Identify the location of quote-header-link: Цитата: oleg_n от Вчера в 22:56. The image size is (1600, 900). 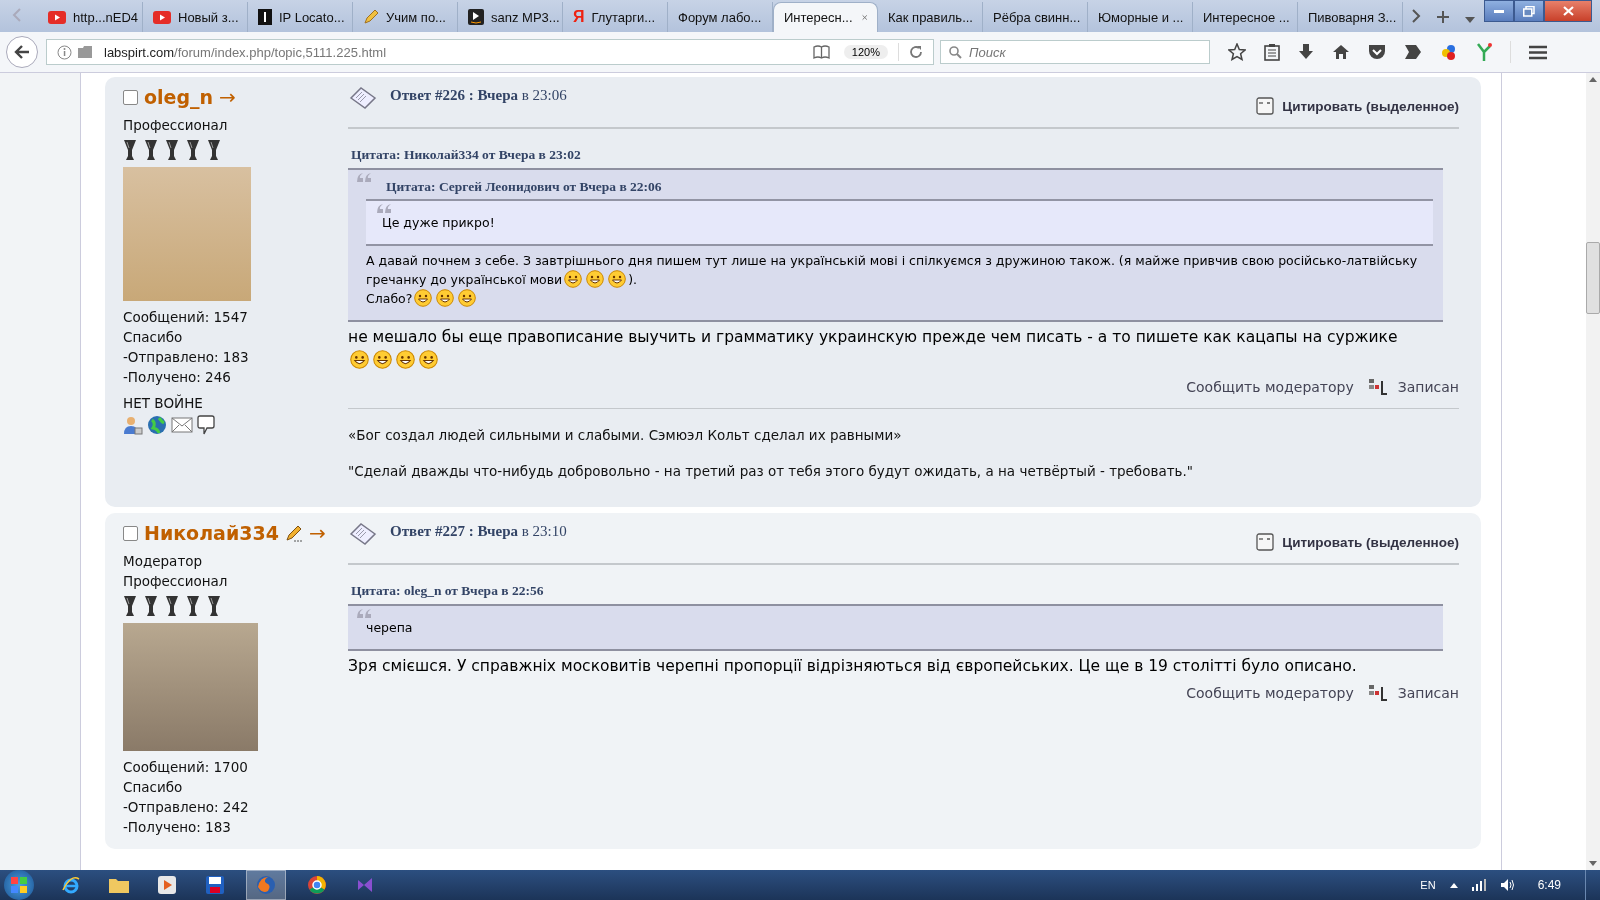
(905, 591).